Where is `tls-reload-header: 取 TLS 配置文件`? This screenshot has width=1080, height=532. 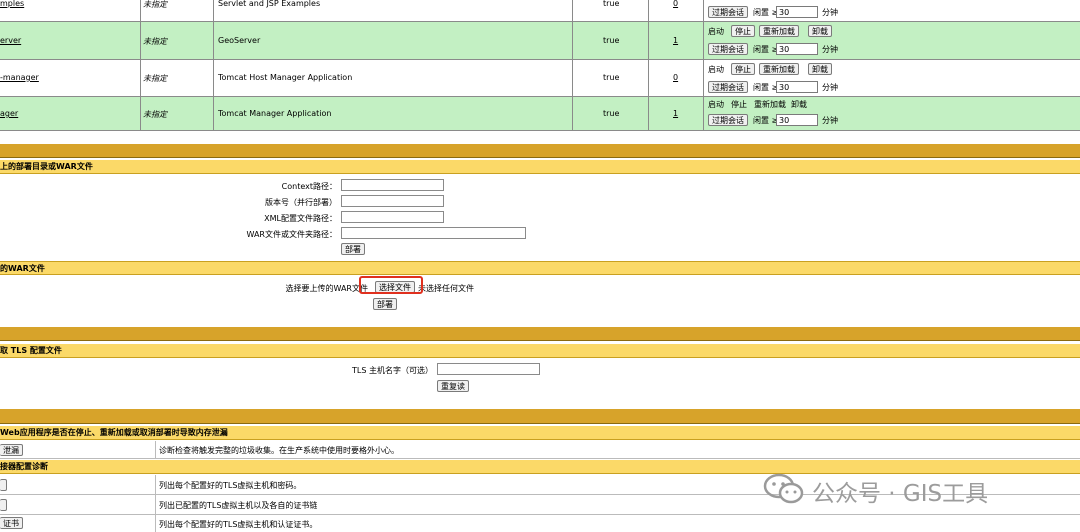 tls-reload-header: 取 TLS 配置文件 is located at coordinates (540, 351).